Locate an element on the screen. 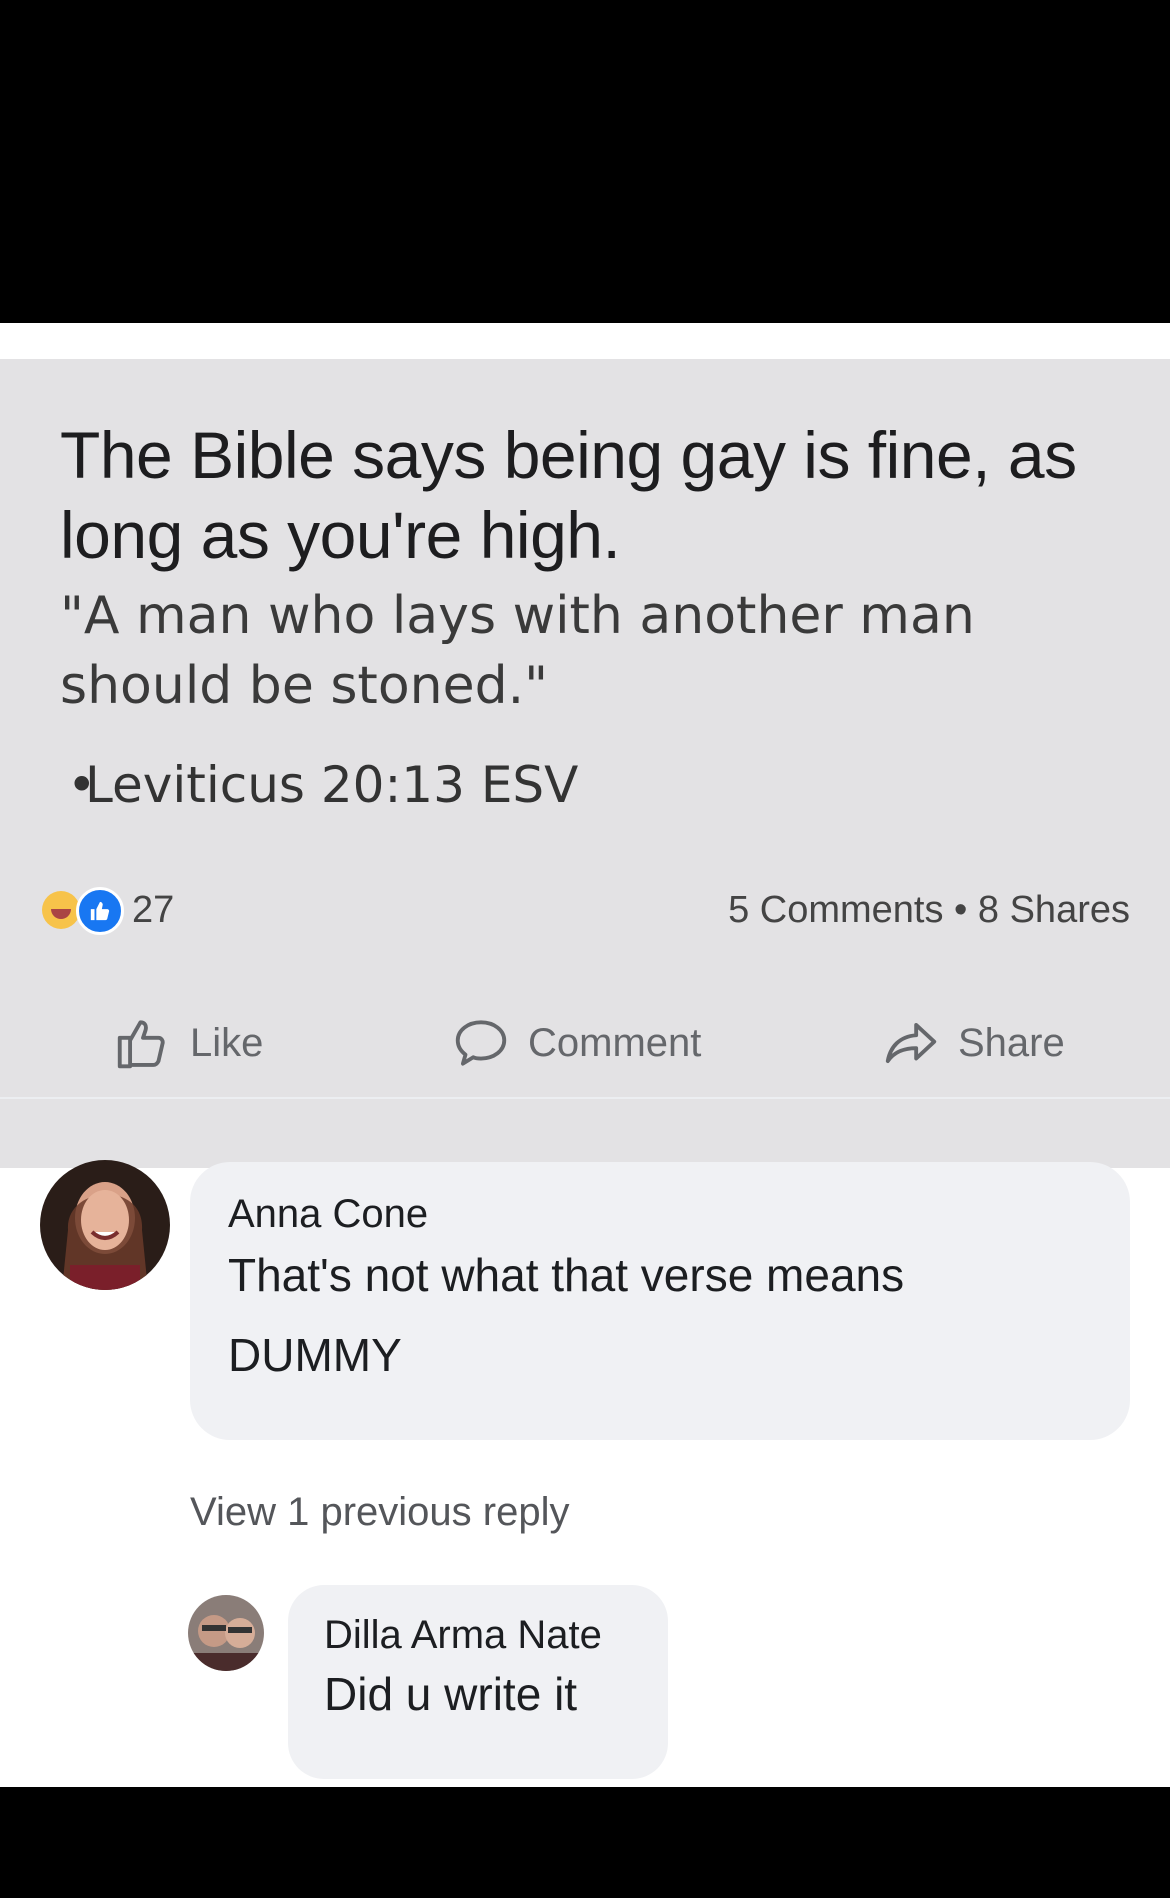 The height and width of the screenshot is (1898, 1170). comments-shares-stats: 5 Comments • 8 Shares is located at coordinates (929, 910).